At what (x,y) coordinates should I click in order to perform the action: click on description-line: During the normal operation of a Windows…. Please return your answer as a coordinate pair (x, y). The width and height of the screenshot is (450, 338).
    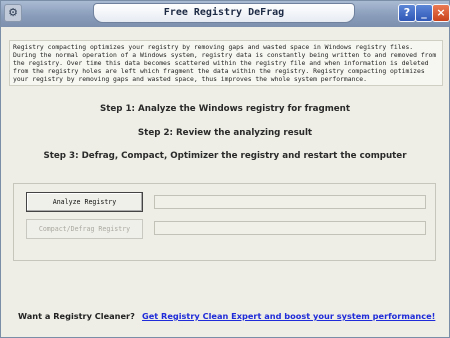
    Looking at the image, I should click on (225, 55).